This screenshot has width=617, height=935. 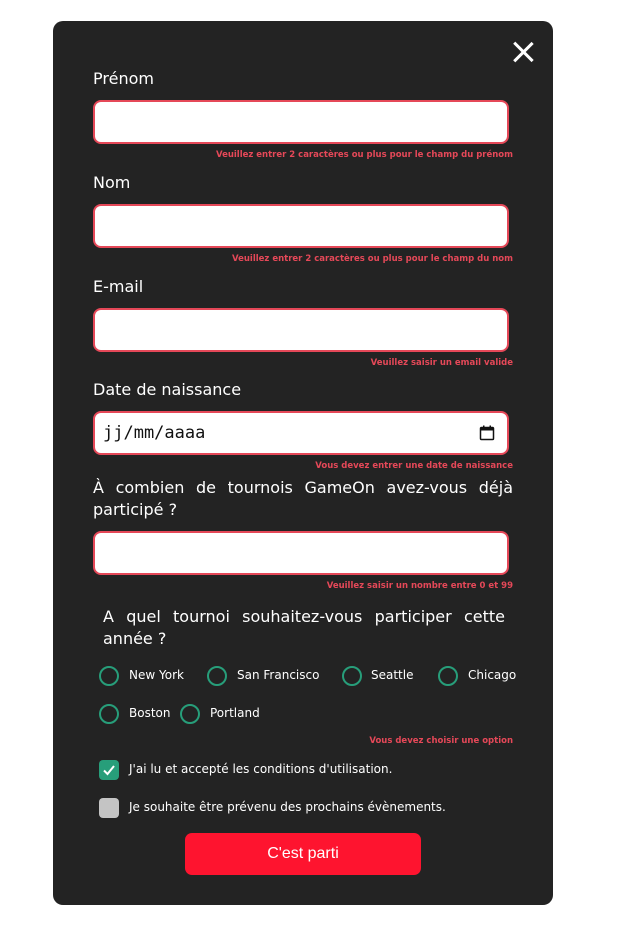 I want to click on birthdate-label: Date de naissance, so click(x=167, y=389).